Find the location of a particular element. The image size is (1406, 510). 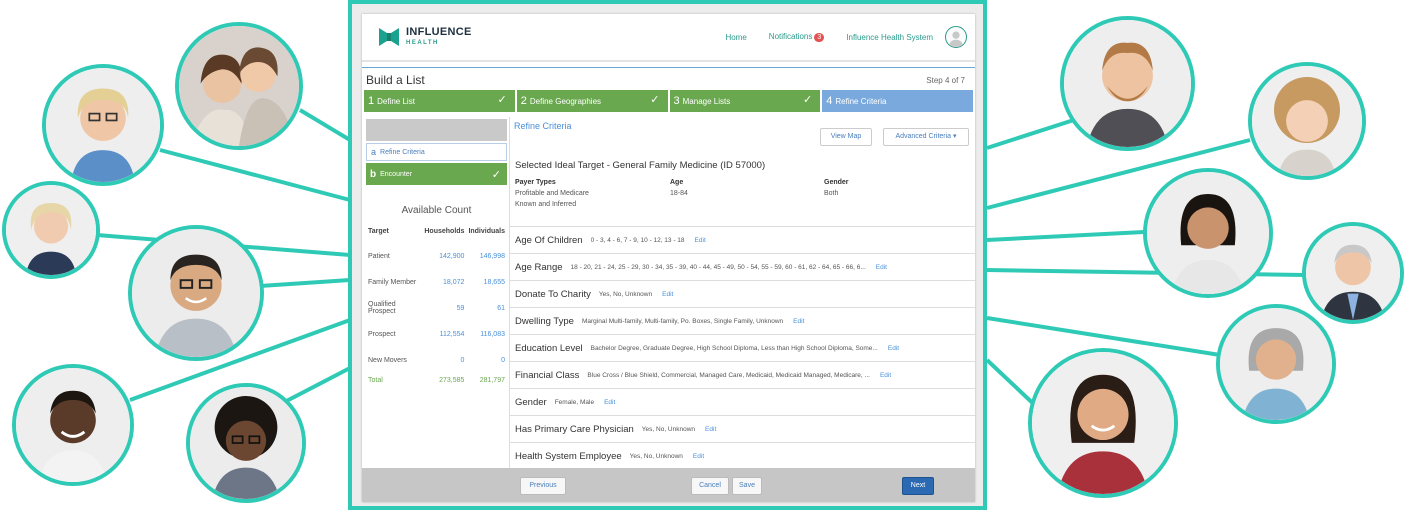

target-cell: Family Member is located at coordinates (392, 282).